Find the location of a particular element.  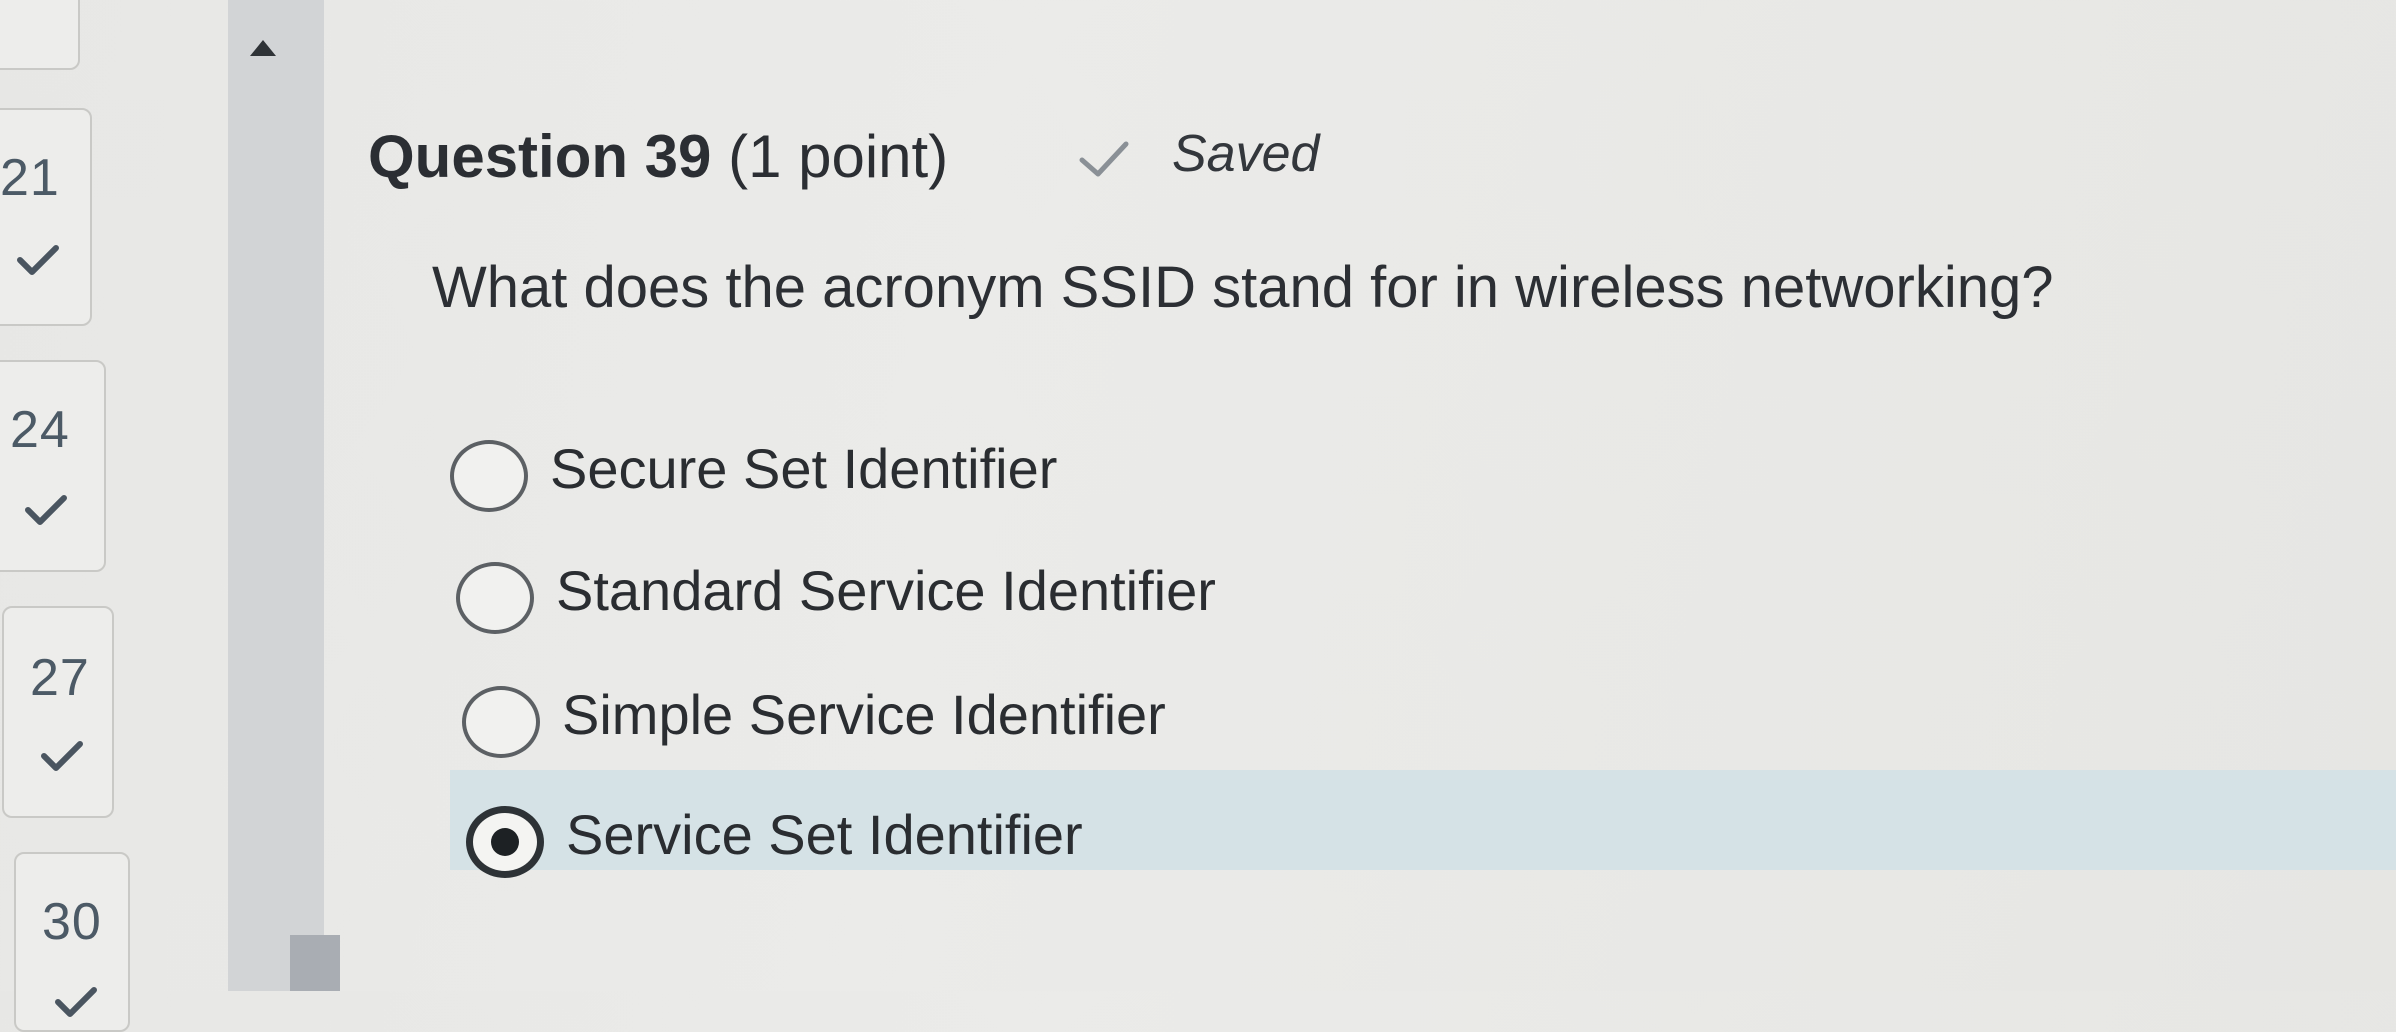

nav-item-30: 30 is located at coordinates (72, 942).